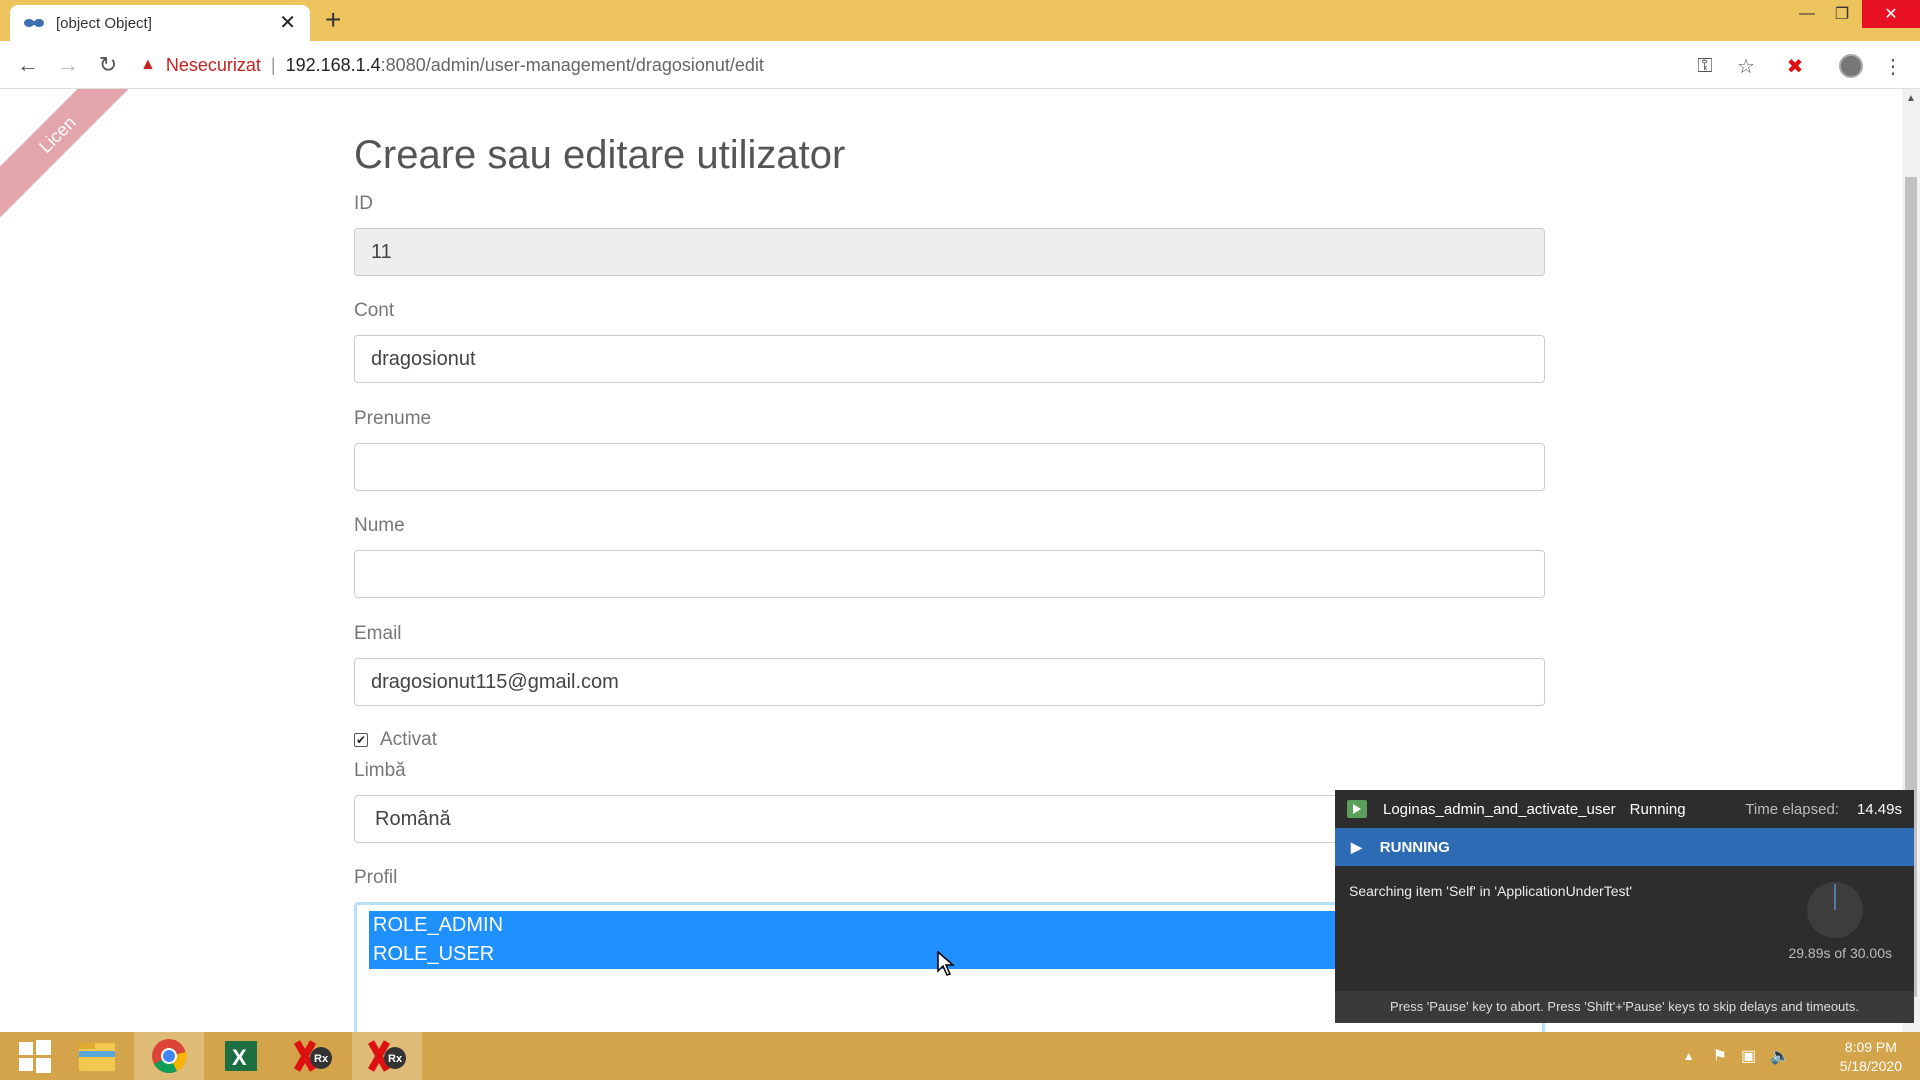 The width and height of the screenshot is (1920, 1080). I want to click on chrome-taskbar-button, so click(169, 1056).